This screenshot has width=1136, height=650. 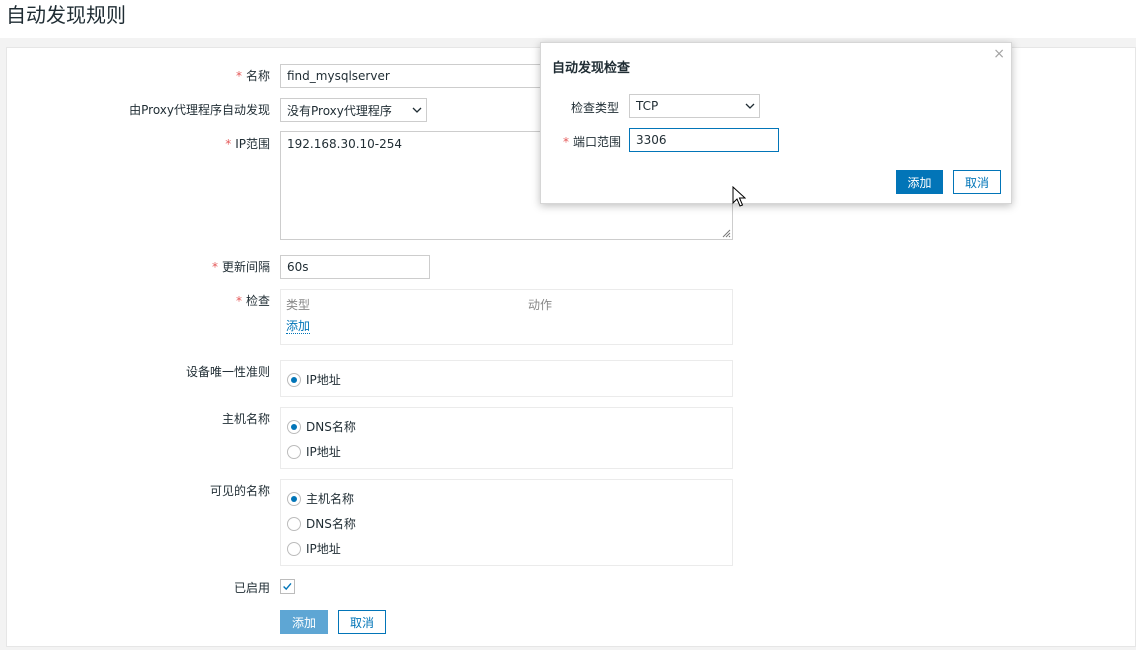 What do you see at coordinates (919, 182) in the screenshot?
I see `dialog-add-button: 添加` at bounding box center [919, 182].